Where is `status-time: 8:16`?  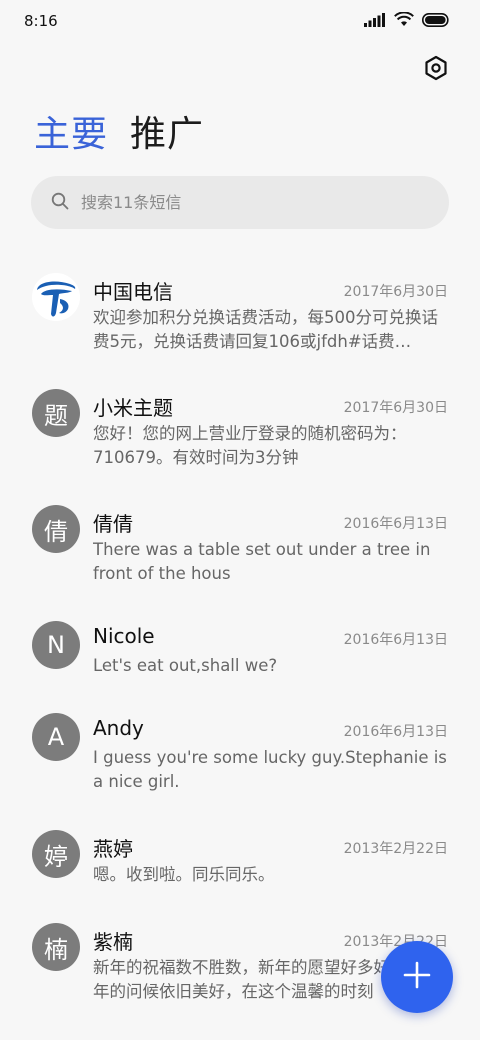 status-time: 8:16 is located at coordinates (41, 21).